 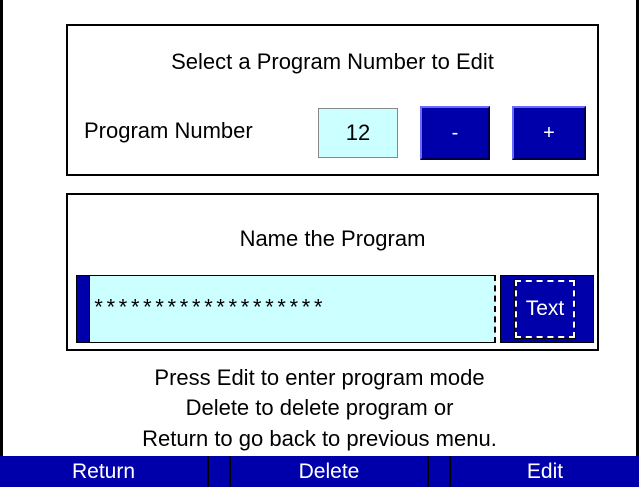 I want to click on delete-softkey: Delete, so click(x=329, y=471).